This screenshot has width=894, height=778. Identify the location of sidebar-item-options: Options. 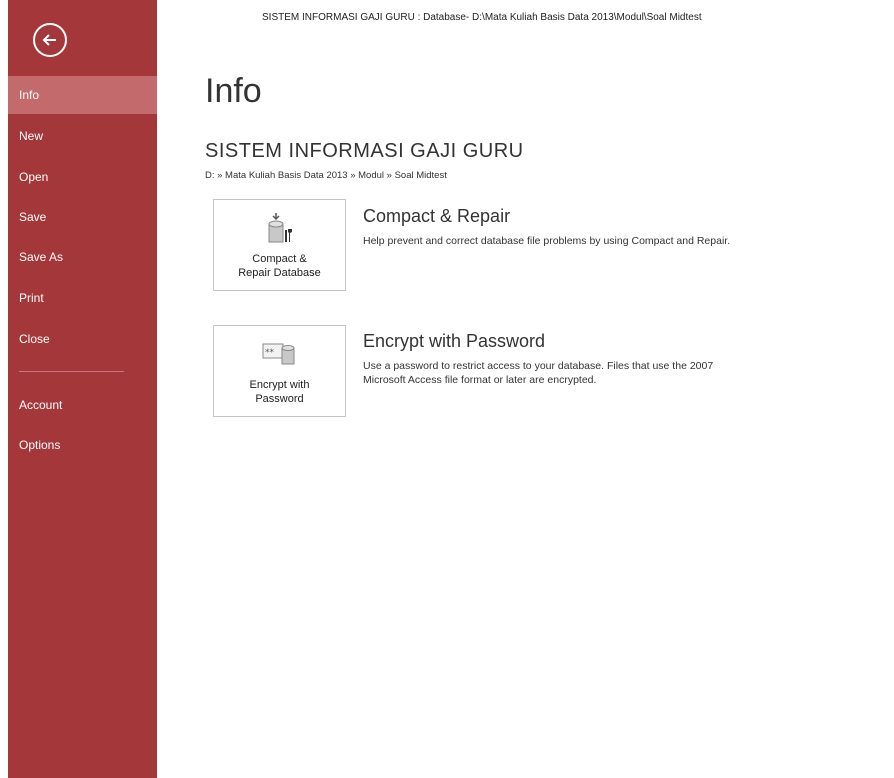
(82, 445).